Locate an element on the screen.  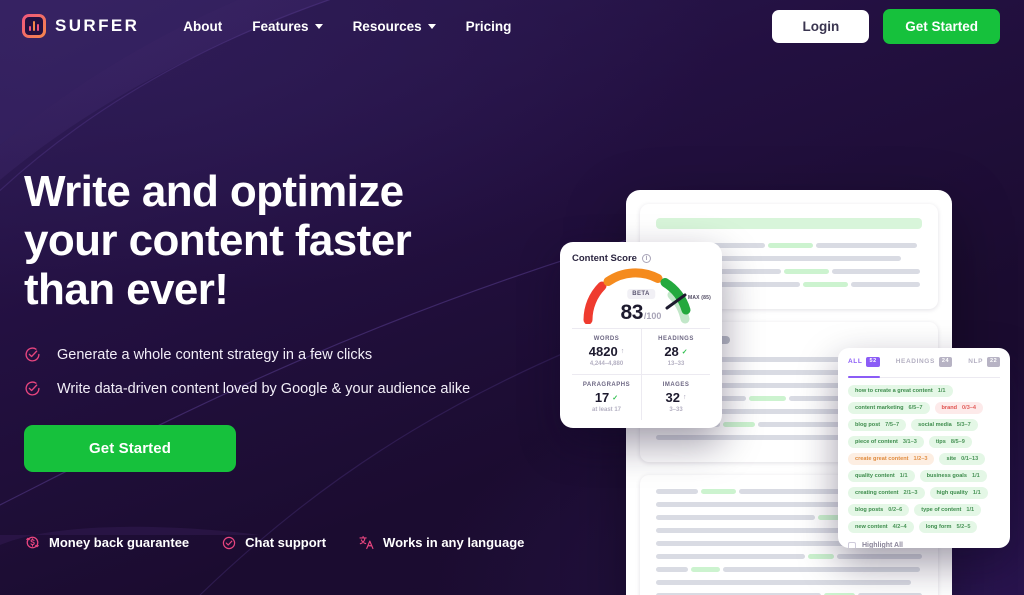
keyword-chip: quality content 1/1 is located at coordinates (881, 475).